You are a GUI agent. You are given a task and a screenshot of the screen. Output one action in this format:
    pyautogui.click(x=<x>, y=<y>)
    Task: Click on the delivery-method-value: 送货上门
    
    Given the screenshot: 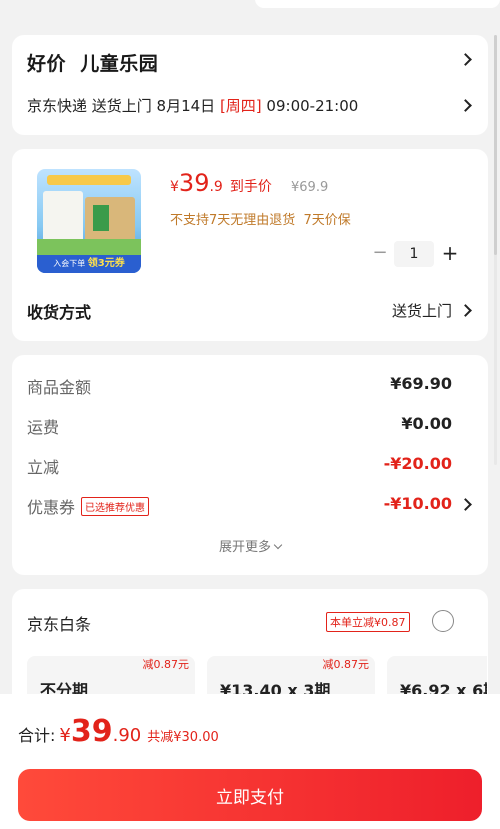 What is the action you would take?
    pyautogui.click(x=422, y=310)
    